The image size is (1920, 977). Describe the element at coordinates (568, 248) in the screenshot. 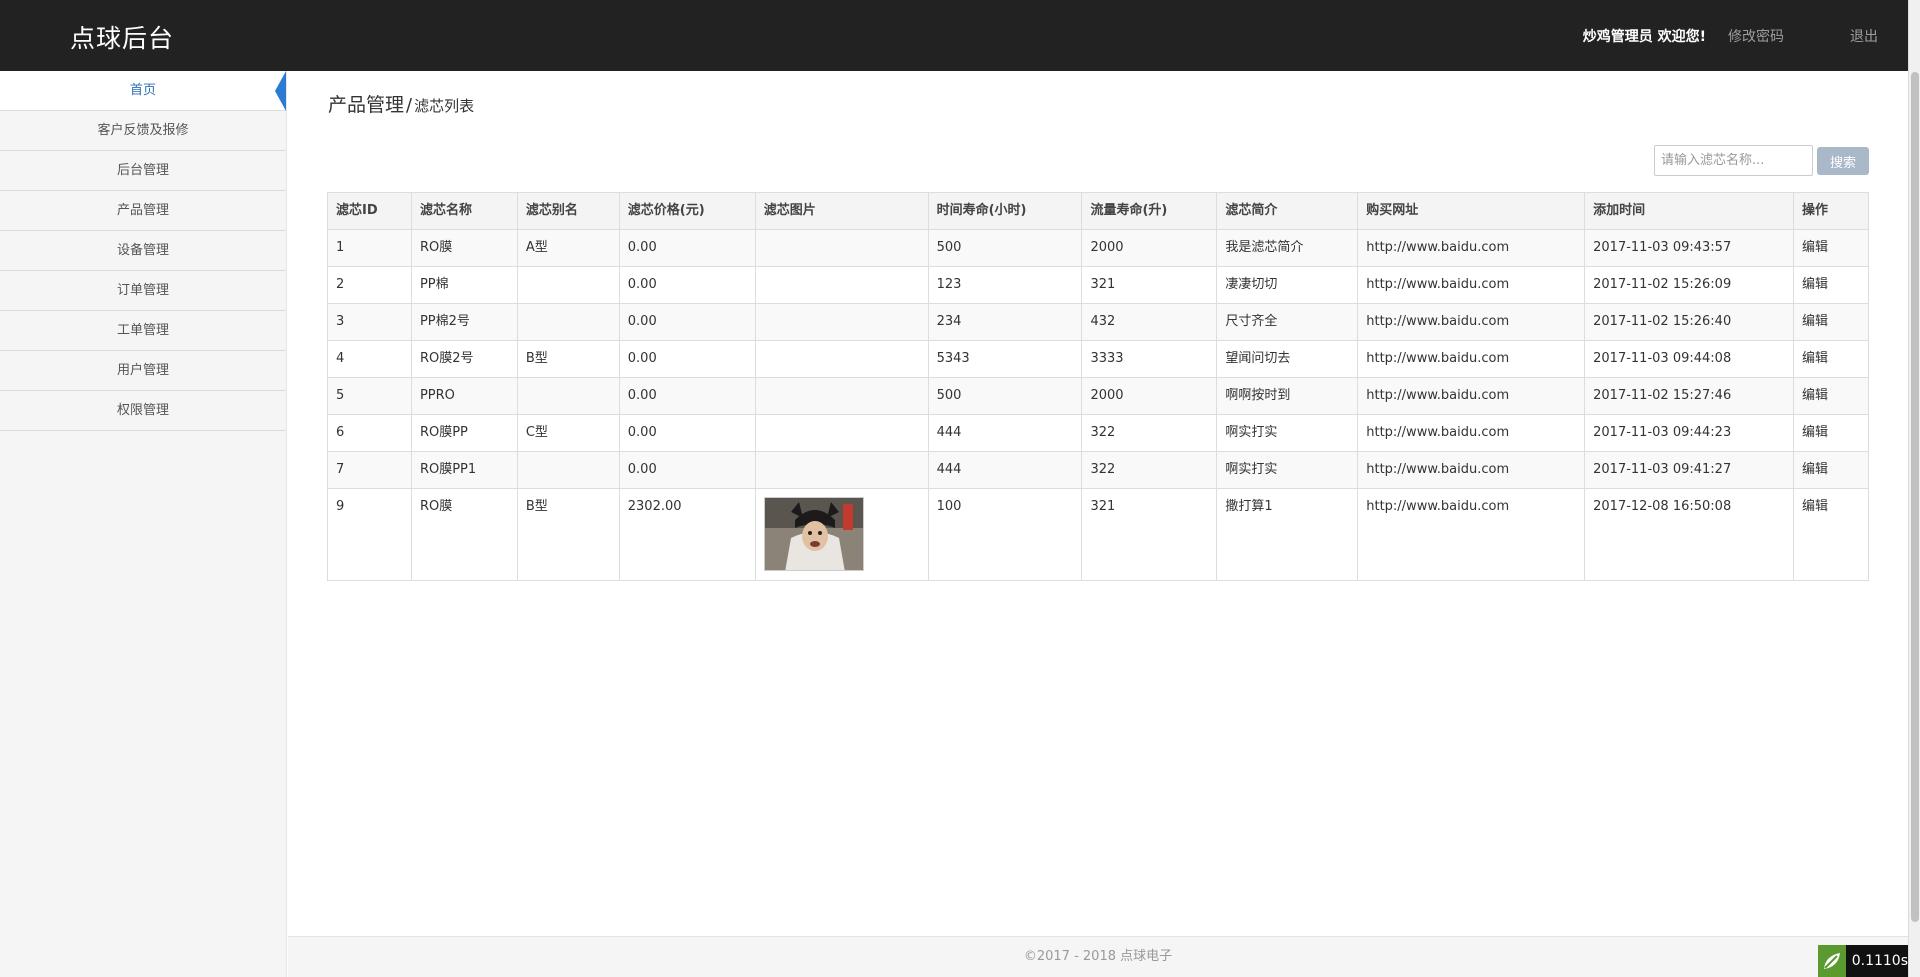

I see `cell-alias: A型` at that location.